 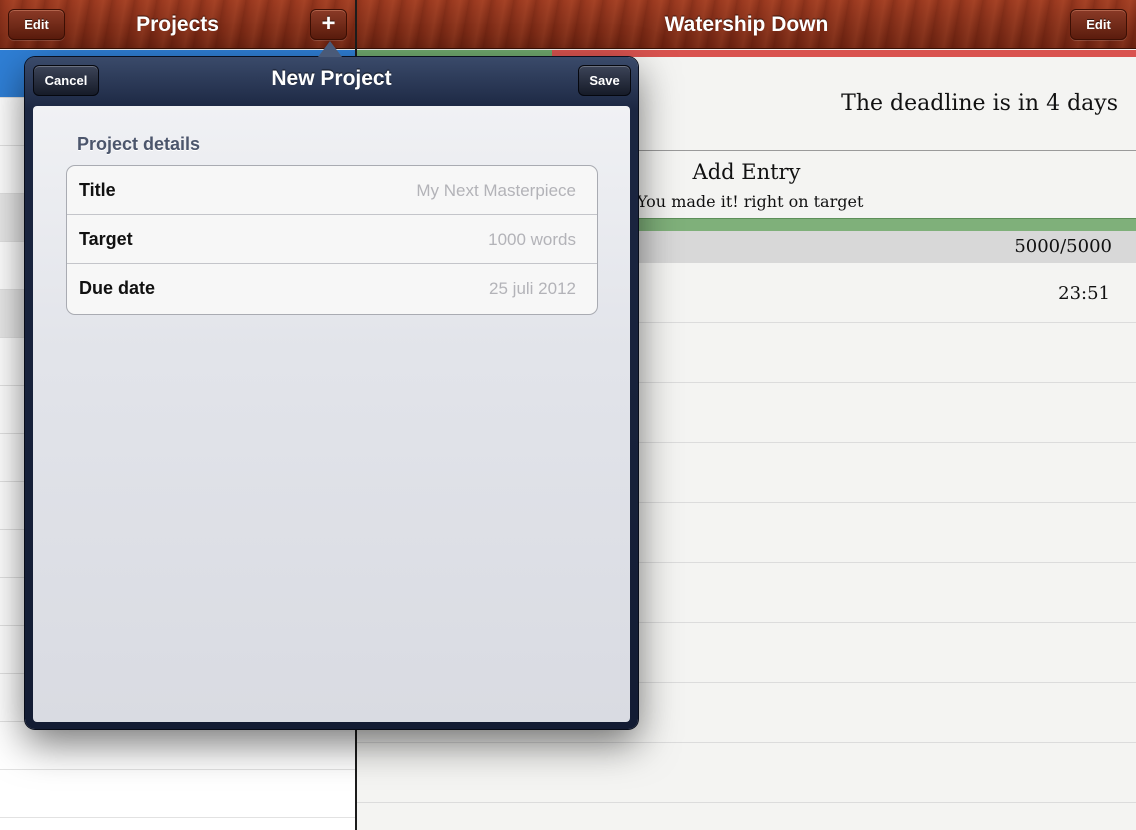 What do you see at coordinates (106, 239) in the screenshot?
I see `target-label: Target` at bounding box center [106, 239].